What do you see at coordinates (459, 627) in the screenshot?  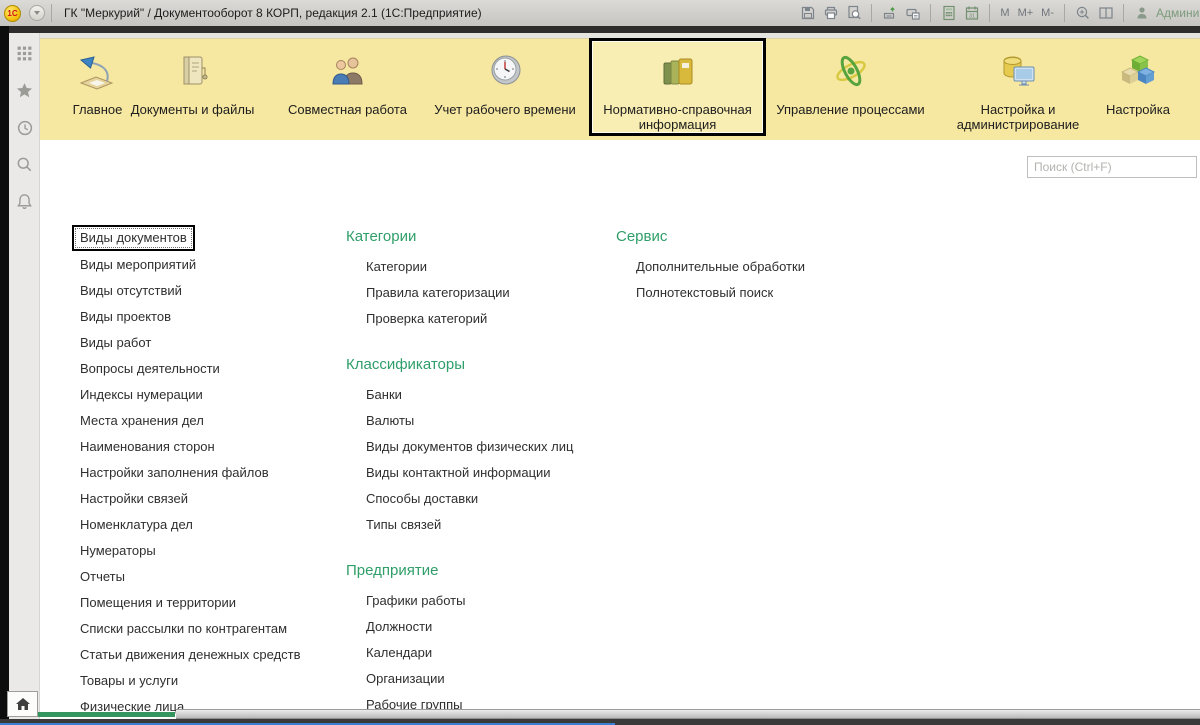 I see `nav-link: Должности` at bounding box center [459, 627].